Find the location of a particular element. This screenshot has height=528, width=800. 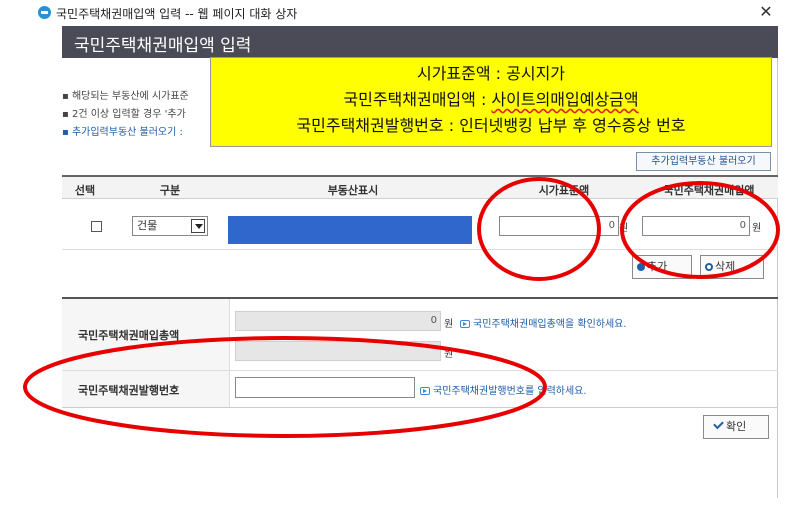

bond-unit: 원 is located at coordinates (757, 228).